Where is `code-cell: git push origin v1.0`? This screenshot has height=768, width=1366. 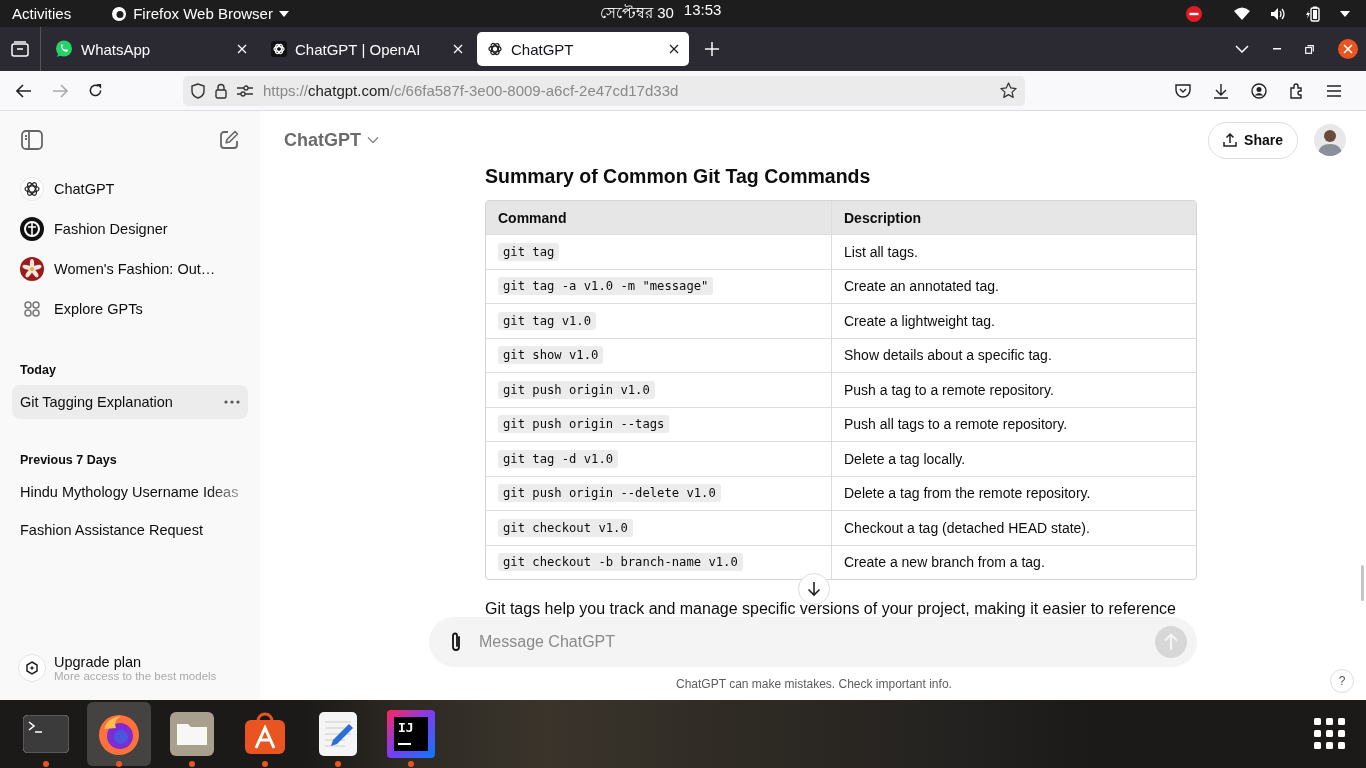 code-cell: git push origin v1.0 is located at coordinates (576, 389).